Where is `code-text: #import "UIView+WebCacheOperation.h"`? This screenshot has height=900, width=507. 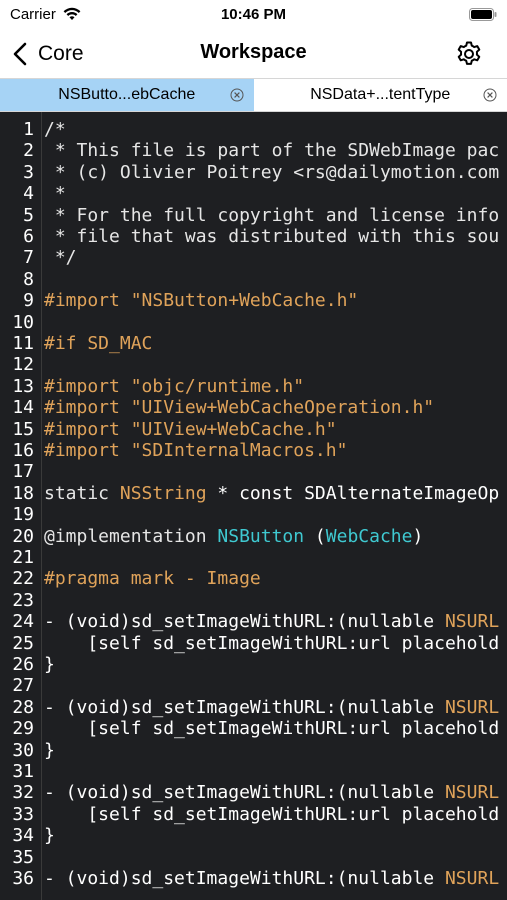
code-text: #import "UIView+WebCacheOperation.h" is located at coordinates (239, 407).